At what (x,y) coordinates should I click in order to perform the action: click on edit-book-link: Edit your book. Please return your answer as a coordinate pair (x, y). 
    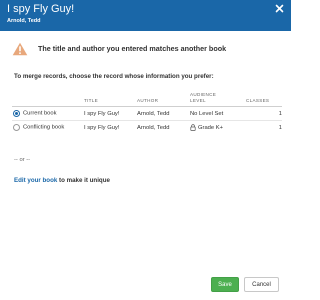
    Looking at the image, I should click on (35, 180).